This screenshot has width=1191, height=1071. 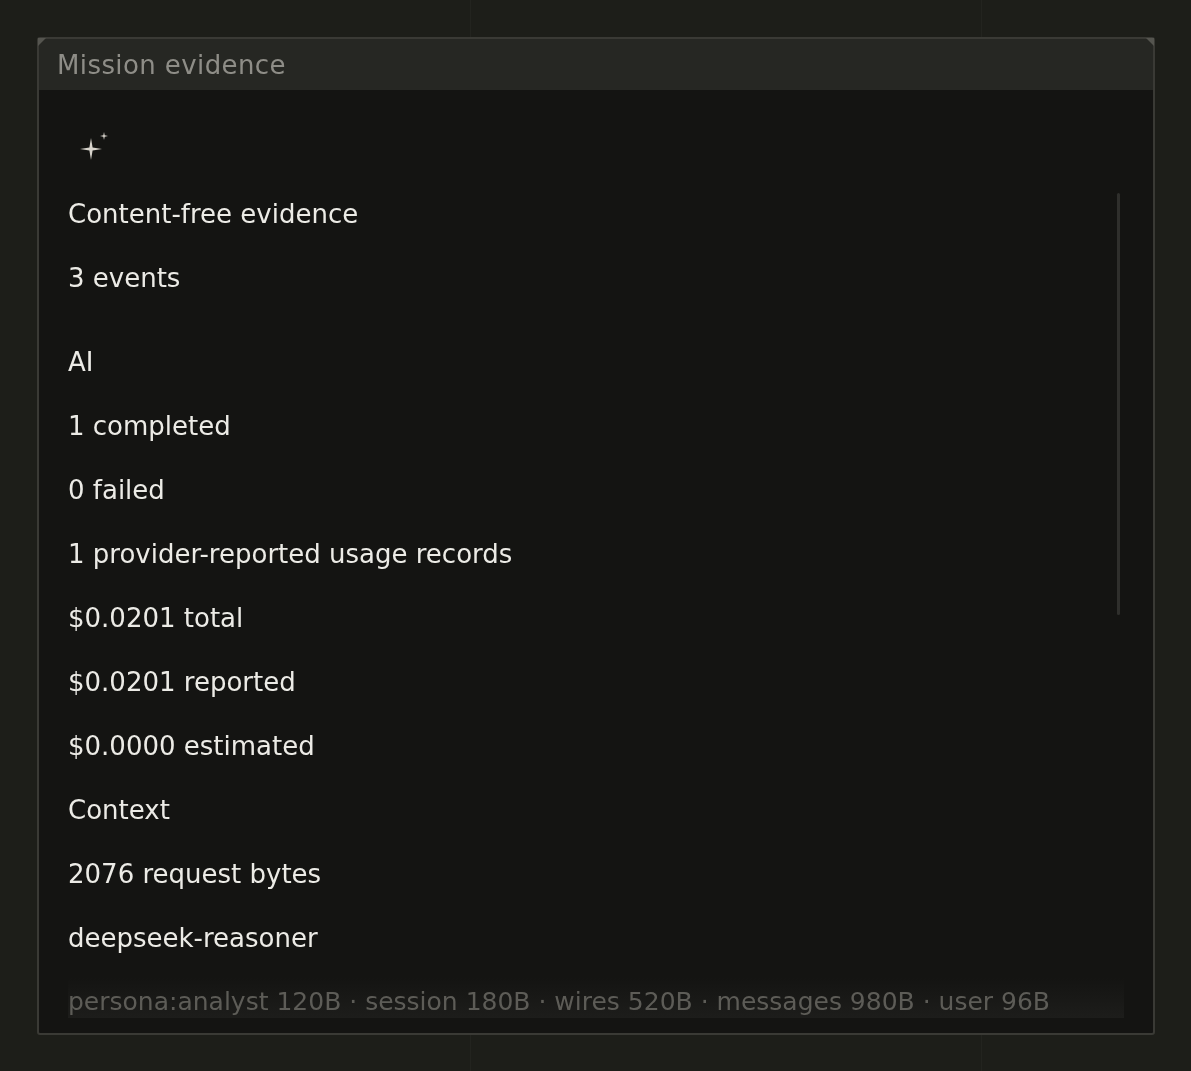 I want to click on cost-line: $0.0201 reported, so click(x=182, y=682).